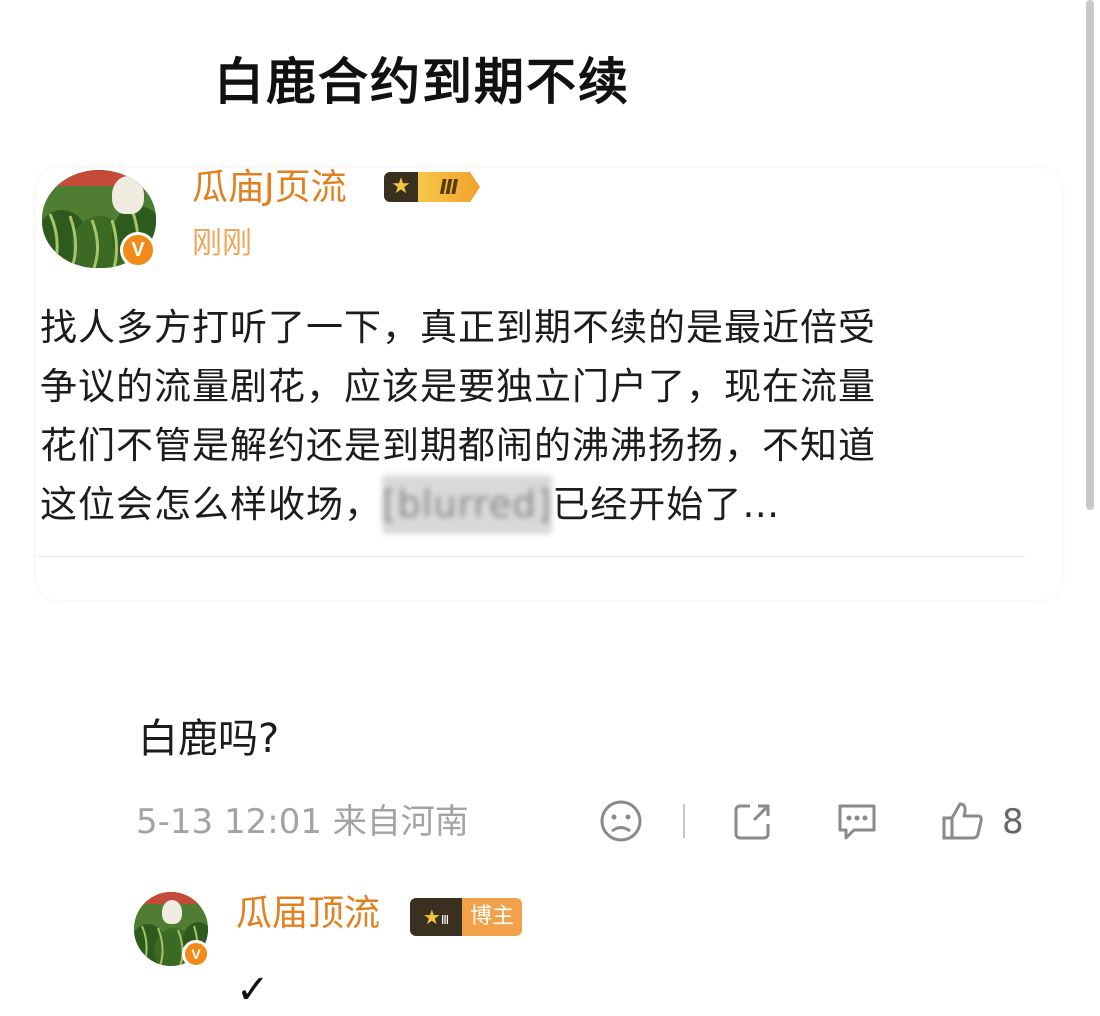  I want to click on post-body-line: 找人多方打听了一下，真正到期不续的是最近倍受, so click(458, 327).